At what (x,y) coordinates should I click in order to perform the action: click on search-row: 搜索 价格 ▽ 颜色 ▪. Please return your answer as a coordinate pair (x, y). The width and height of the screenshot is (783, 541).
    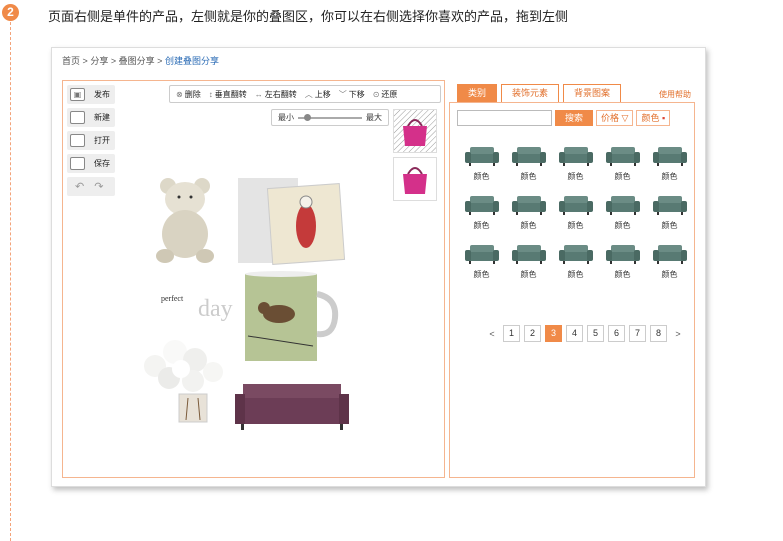
    Looking at the image, I should click on (564, 118).